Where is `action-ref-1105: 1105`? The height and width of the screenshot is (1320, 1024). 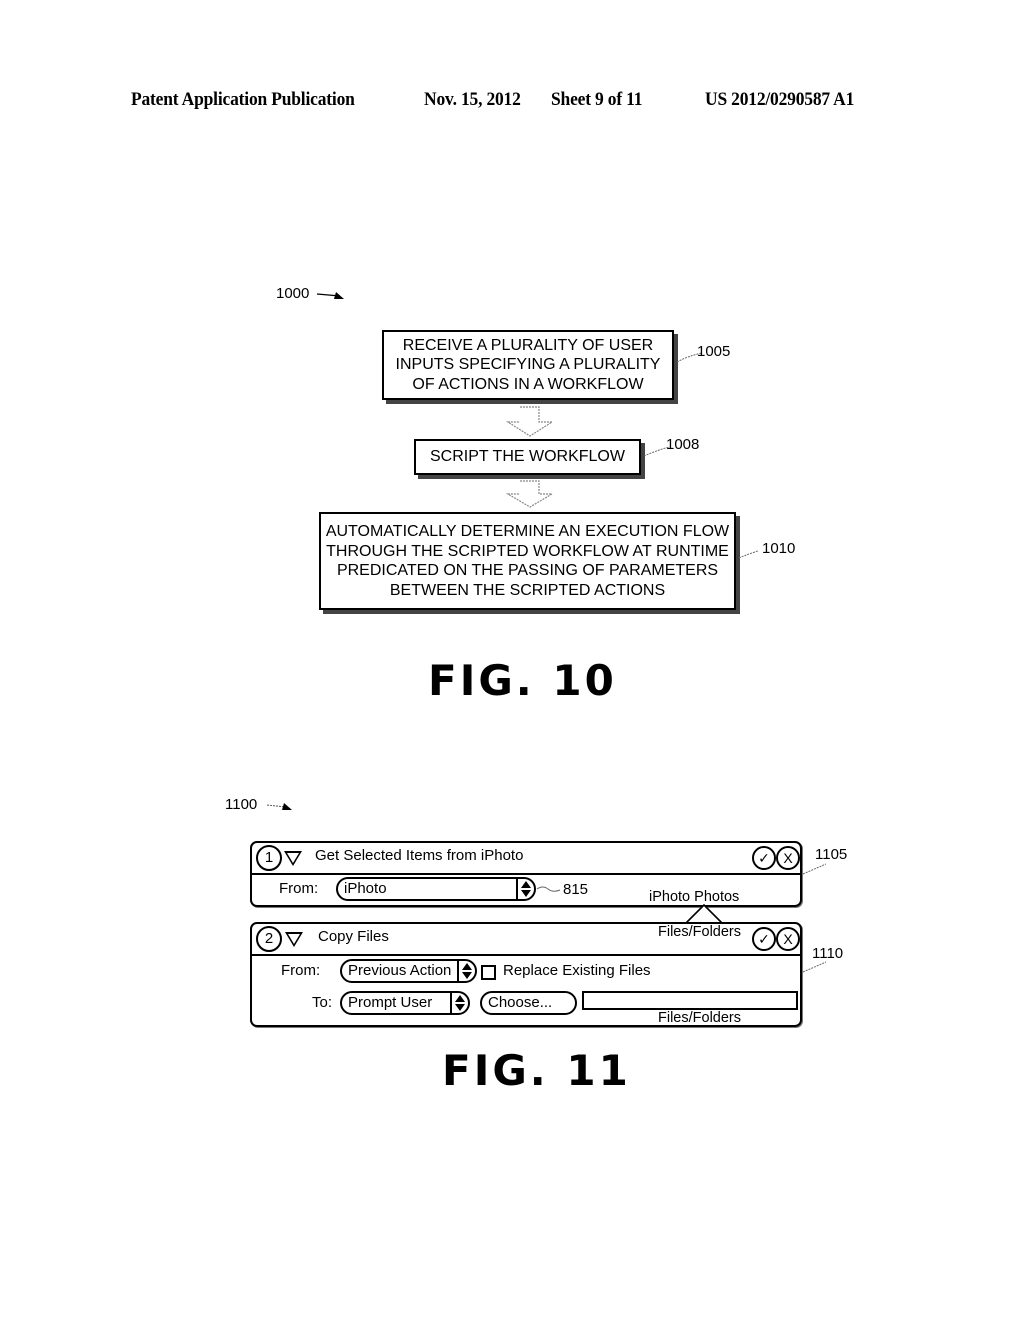 action-ref-1105: 1105 is located at coordinates (831, 854).